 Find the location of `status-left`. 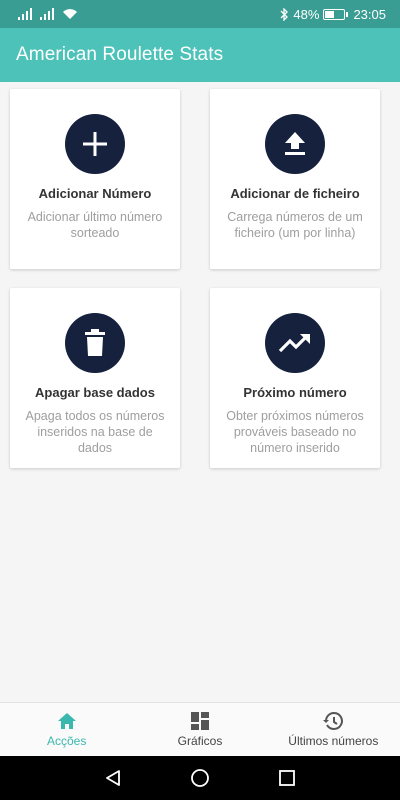

status-left is located at coordinates (48, 14).